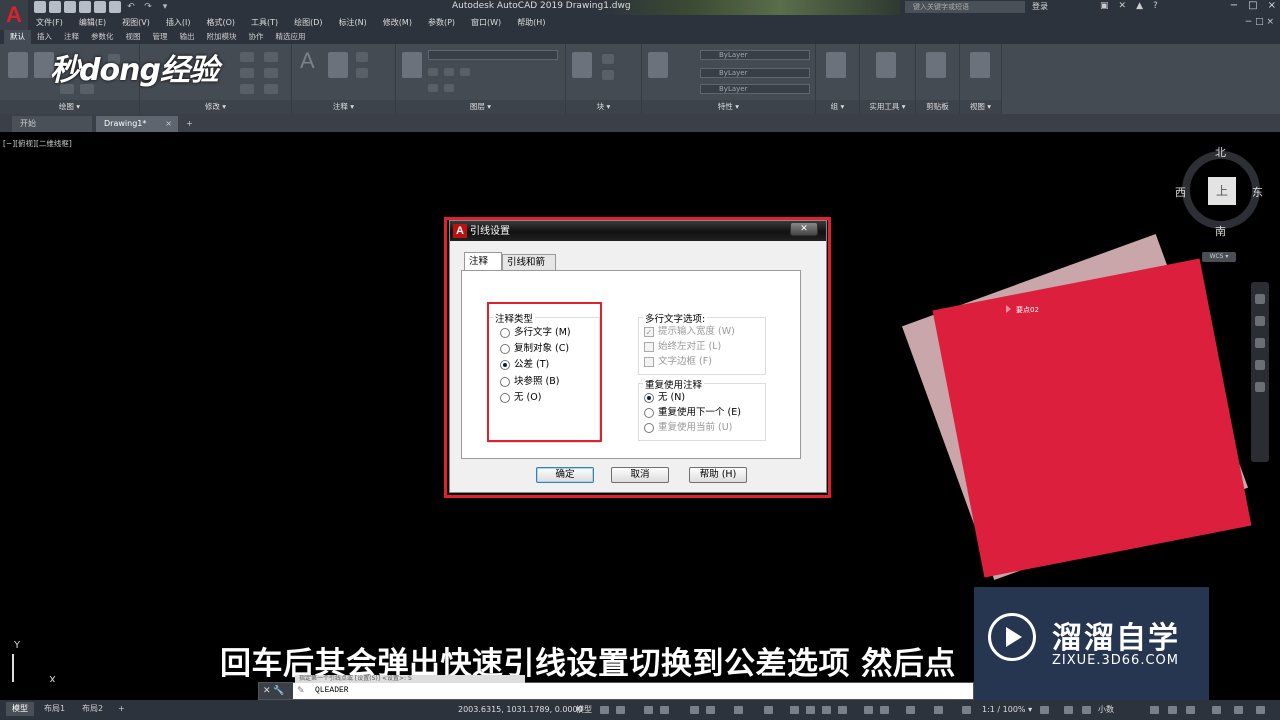 This screenshot has height=720, width=1280. What do you see at coordinates (14, 15) in the screenshot?
I see `application-menu-button: A` at bounding box center [14, 15].